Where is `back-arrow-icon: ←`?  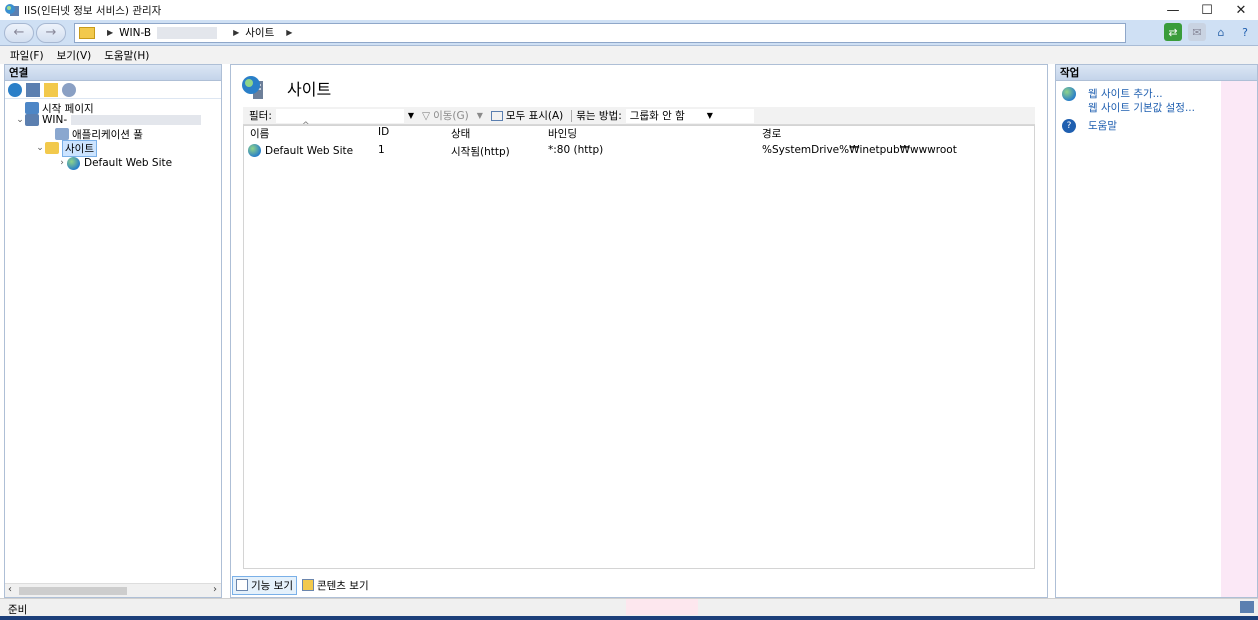
back-arrow-icon: ← is located at coordinates (19, 32).